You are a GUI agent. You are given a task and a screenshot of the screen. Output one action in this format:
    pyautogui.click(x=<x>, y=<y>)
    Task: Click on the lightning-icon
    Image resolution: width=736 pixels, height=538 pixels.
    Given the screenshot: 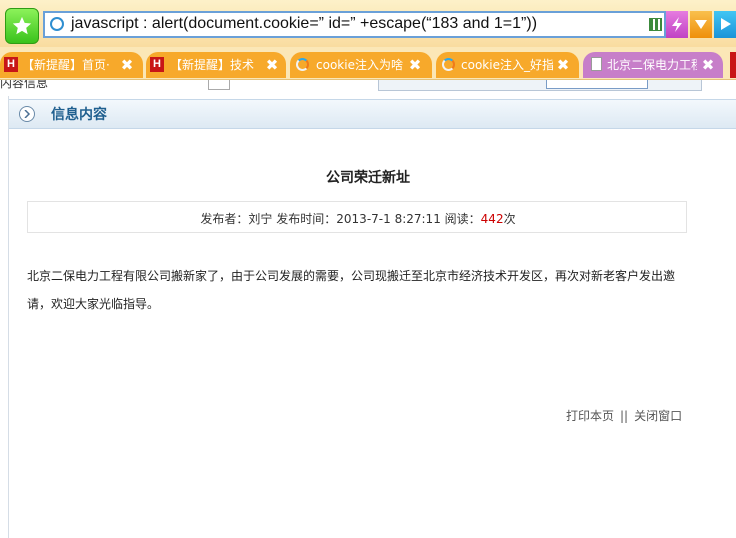 What is the action you would take?
    pyautogui.click(x=677, y=24)
    